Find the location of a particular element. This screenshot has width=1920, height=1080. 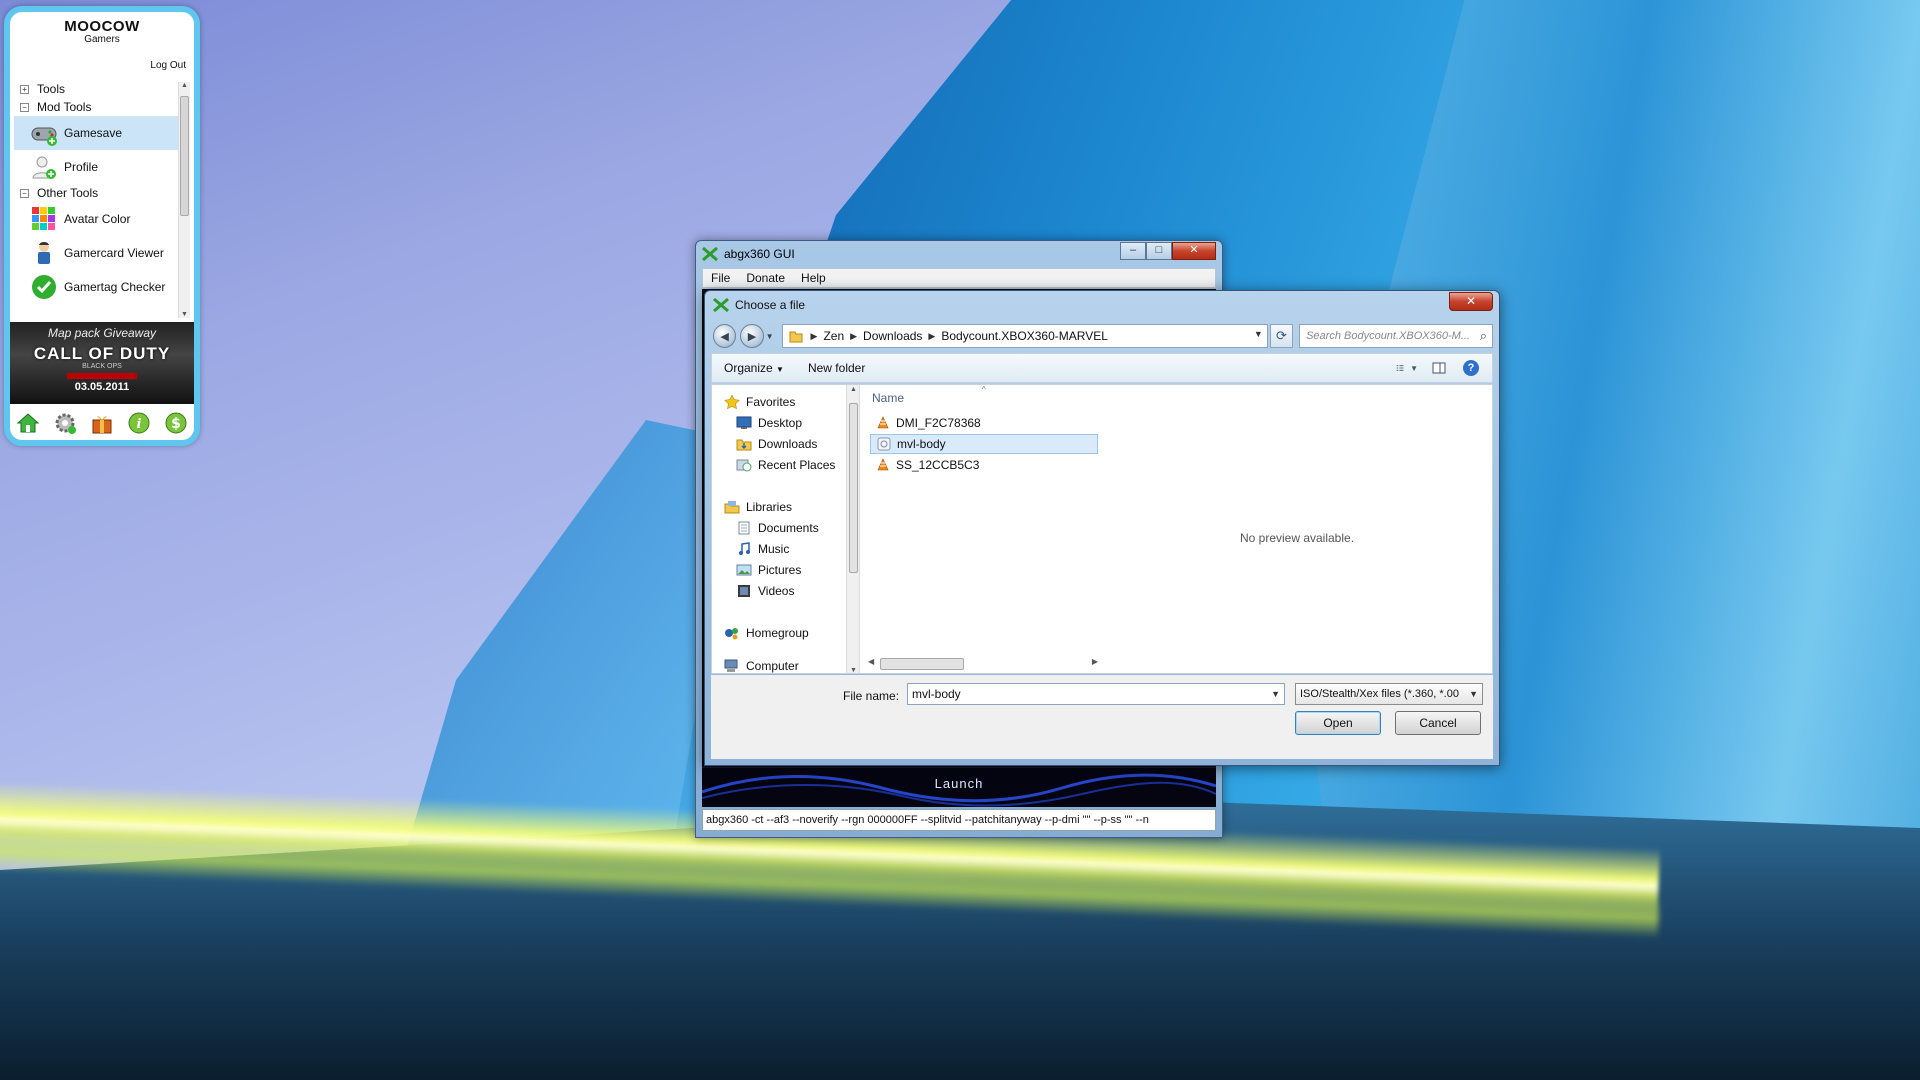

nav-label: Homegroup is located at coordinates (777, 633).